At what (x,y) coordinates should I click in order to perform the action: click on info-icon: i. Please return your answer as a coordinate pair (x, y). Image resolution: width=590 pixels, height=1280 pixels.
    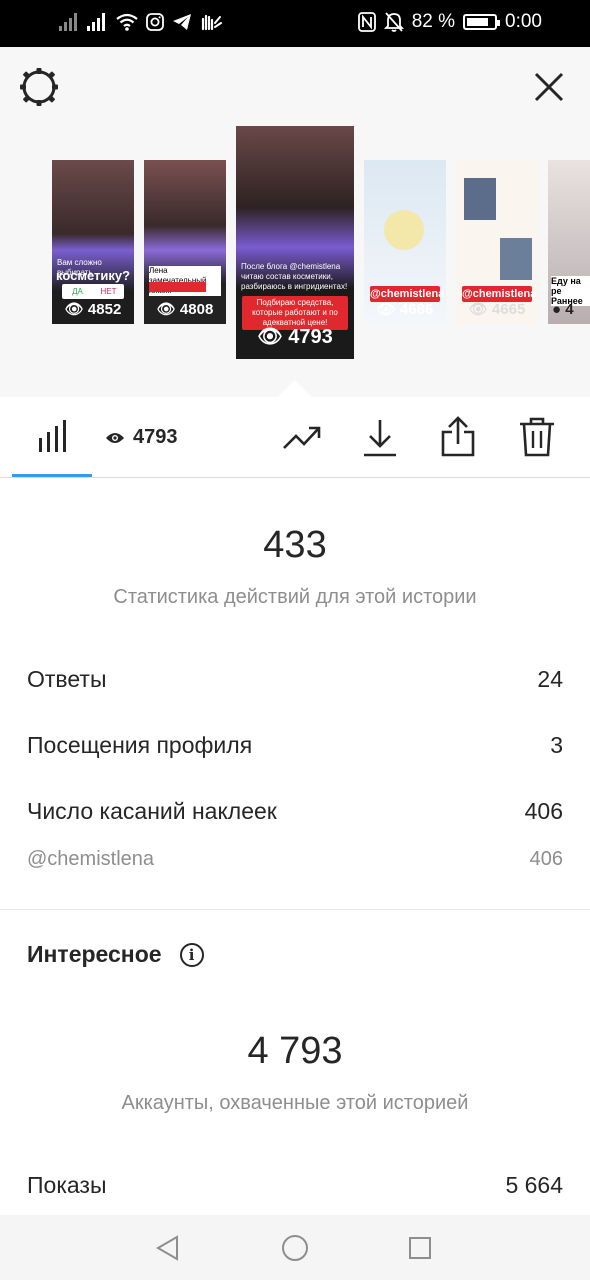
    Looking at the image, I should click on (191, 954).